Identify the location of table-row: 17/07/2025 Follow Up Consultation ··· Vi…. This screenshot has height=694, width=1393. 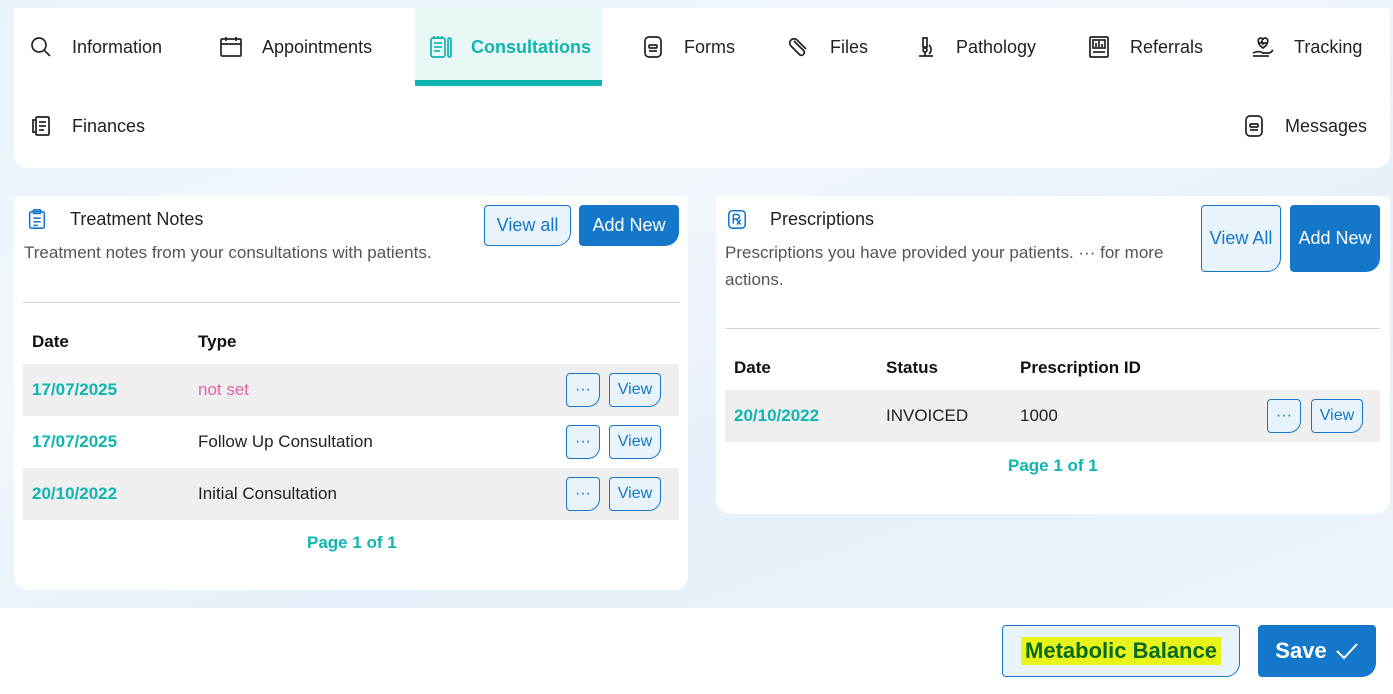
(351, 442).